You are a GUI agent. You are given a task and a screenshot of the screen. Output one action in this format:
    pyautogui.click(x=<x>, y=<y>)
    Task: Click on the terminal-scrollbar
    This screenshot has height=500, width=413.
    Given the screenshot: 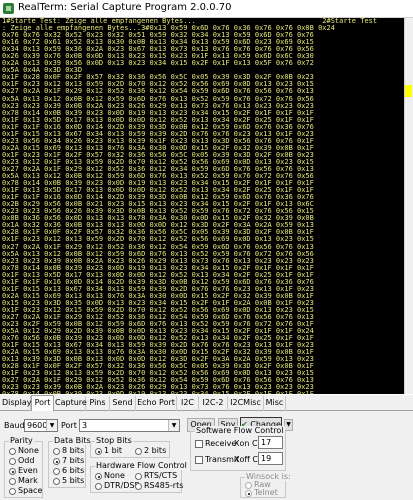 What is the action you would take?
    pyautogui.click(x=408, y=206)
    